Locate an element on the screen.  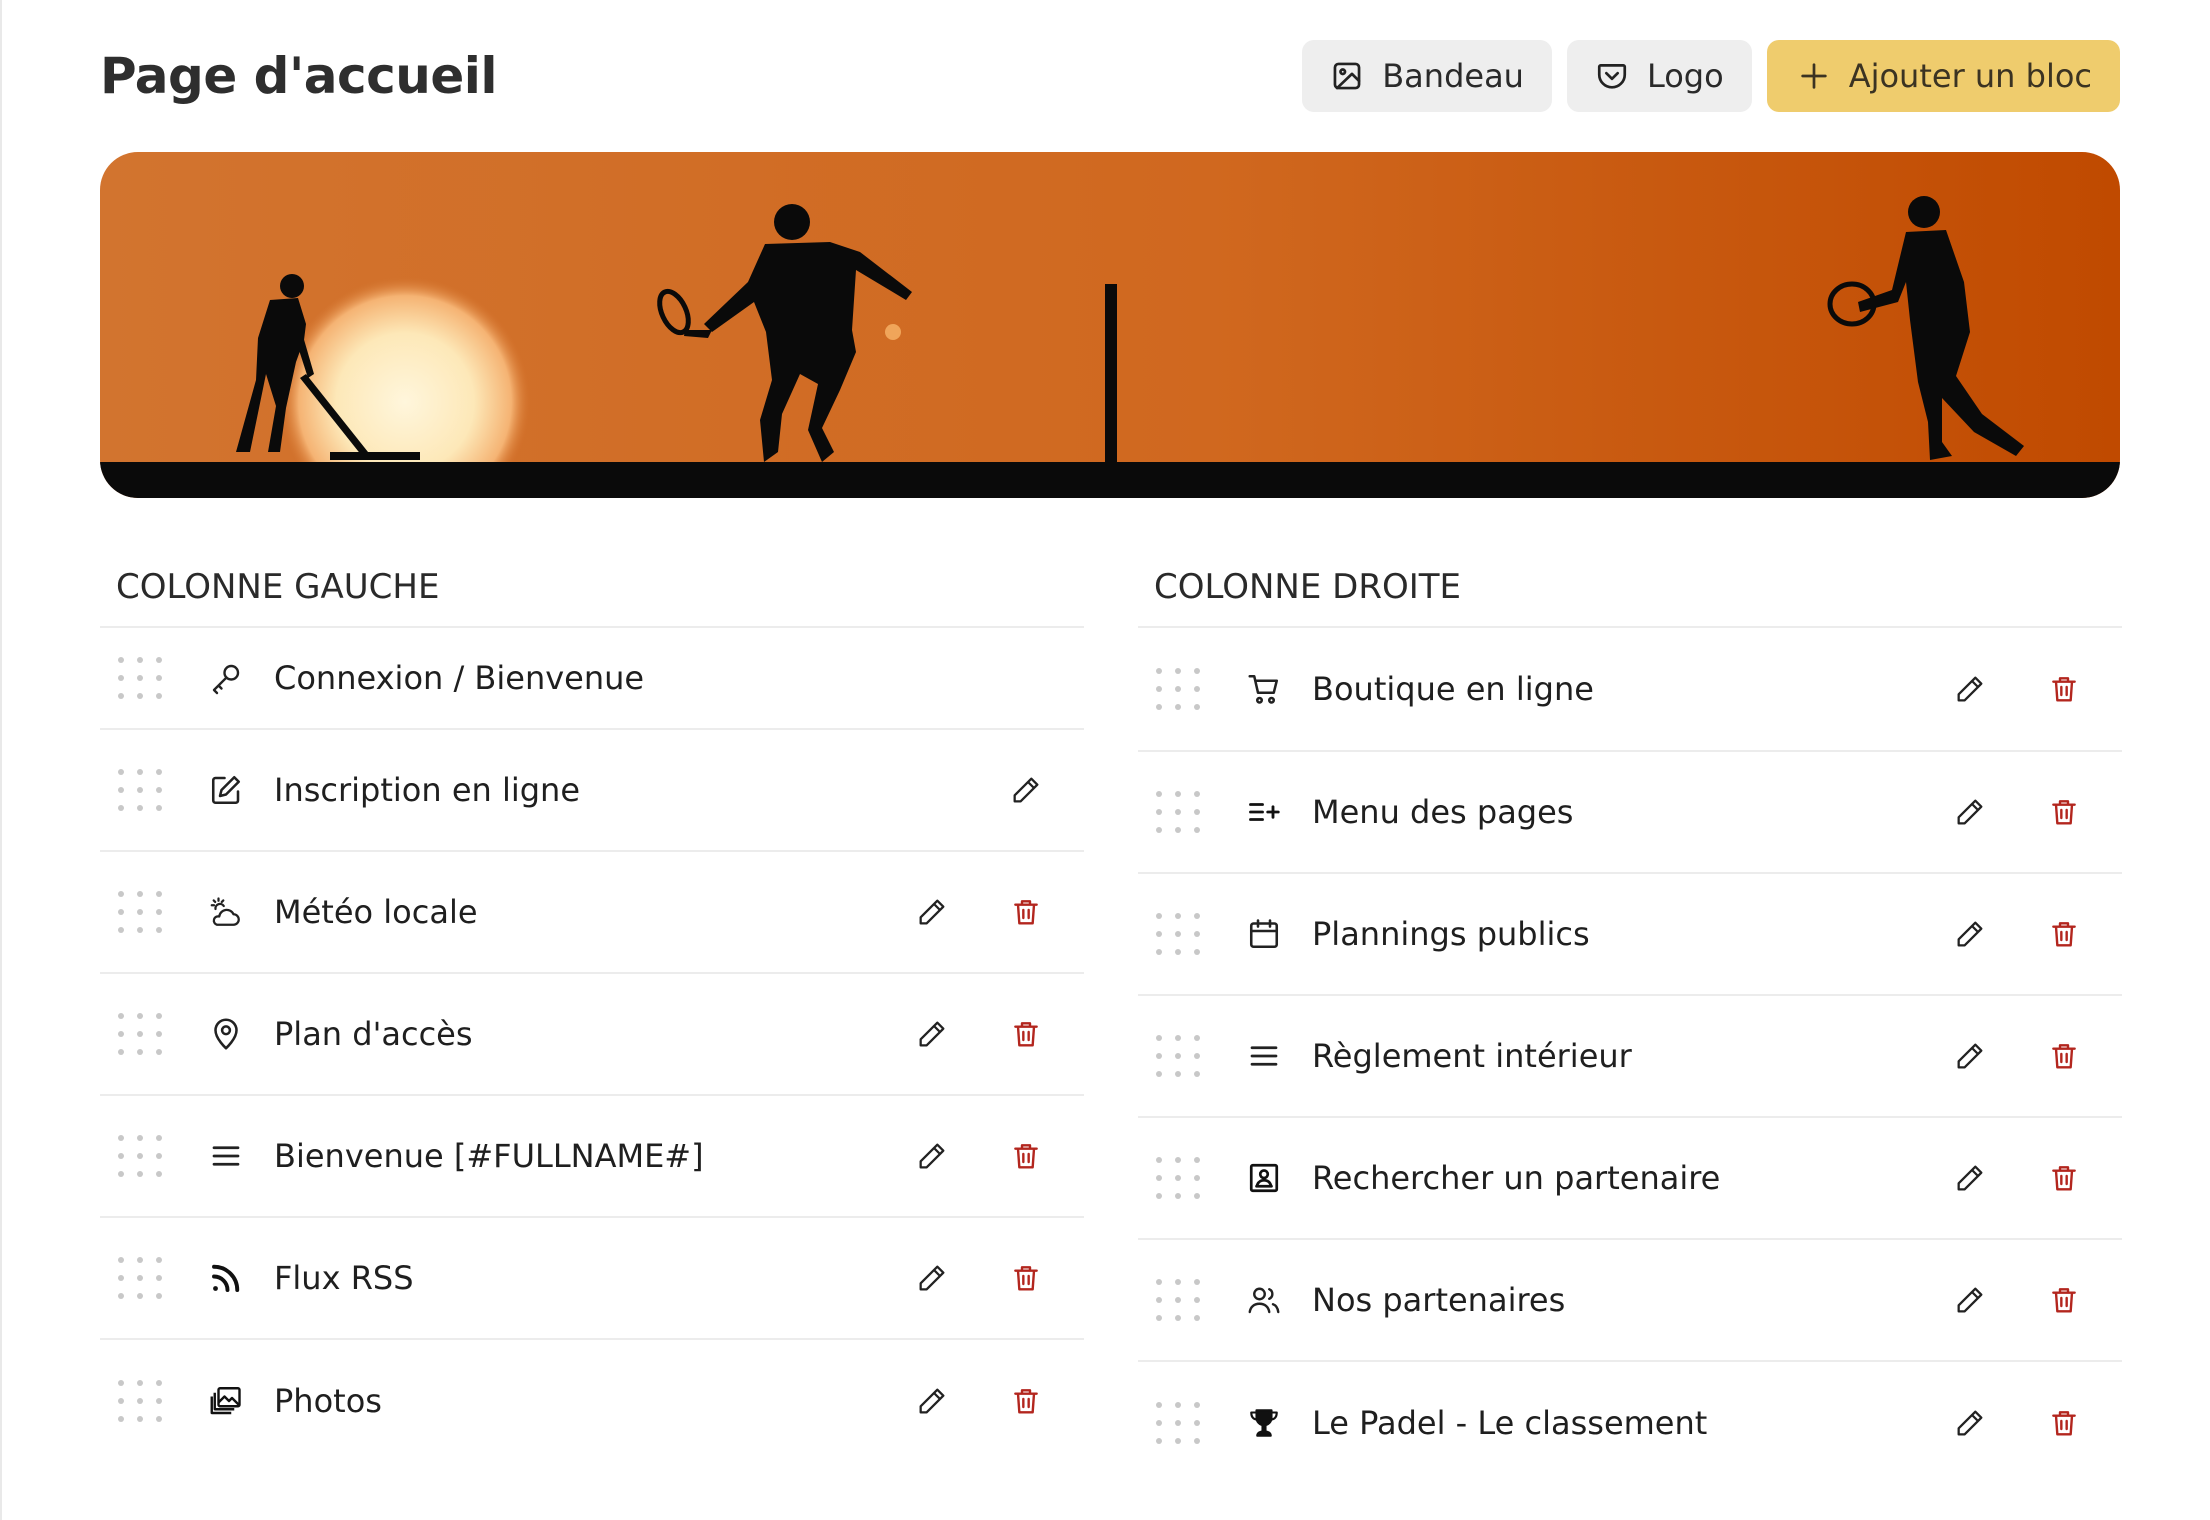
add-block-button: Ajouter un bloc is located at coordinates (1943, 76).